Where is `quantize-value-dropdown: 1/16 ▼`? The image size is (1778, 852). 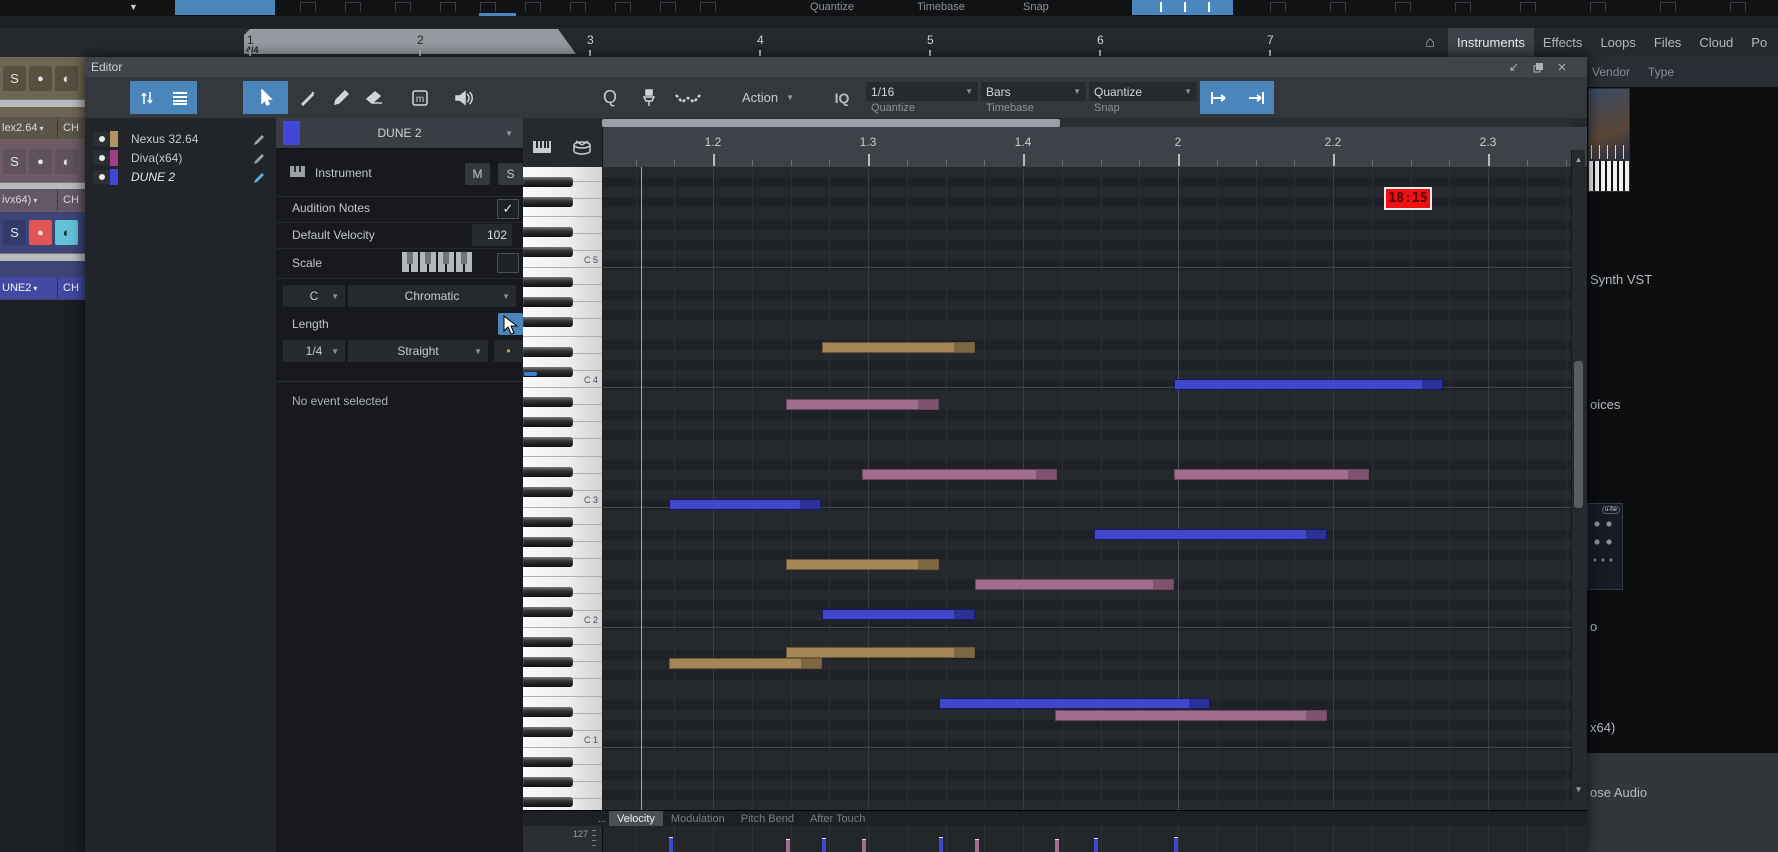 quantize-value-dropdown: 1/16 ▼ is located at coordinates (922, 91).